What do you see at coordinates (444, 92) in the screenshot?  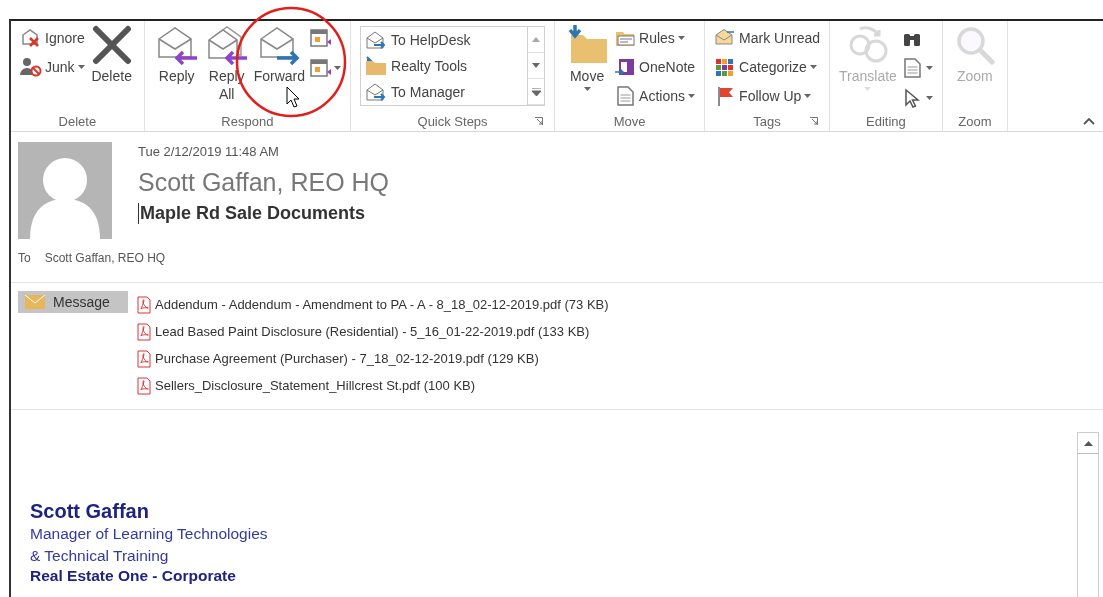 I see `quick-step: To Manager` at bounding box center [444, 92].